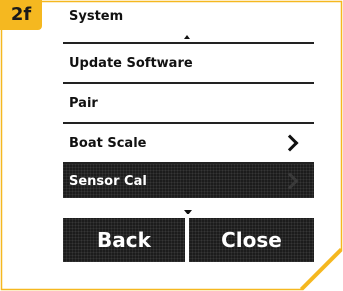 Image resolution: width=343 pixels, height=291 pixels. Describe the element at coordinates (187, 37) in the screenshot. I see `scroll-up-icon` at that location.